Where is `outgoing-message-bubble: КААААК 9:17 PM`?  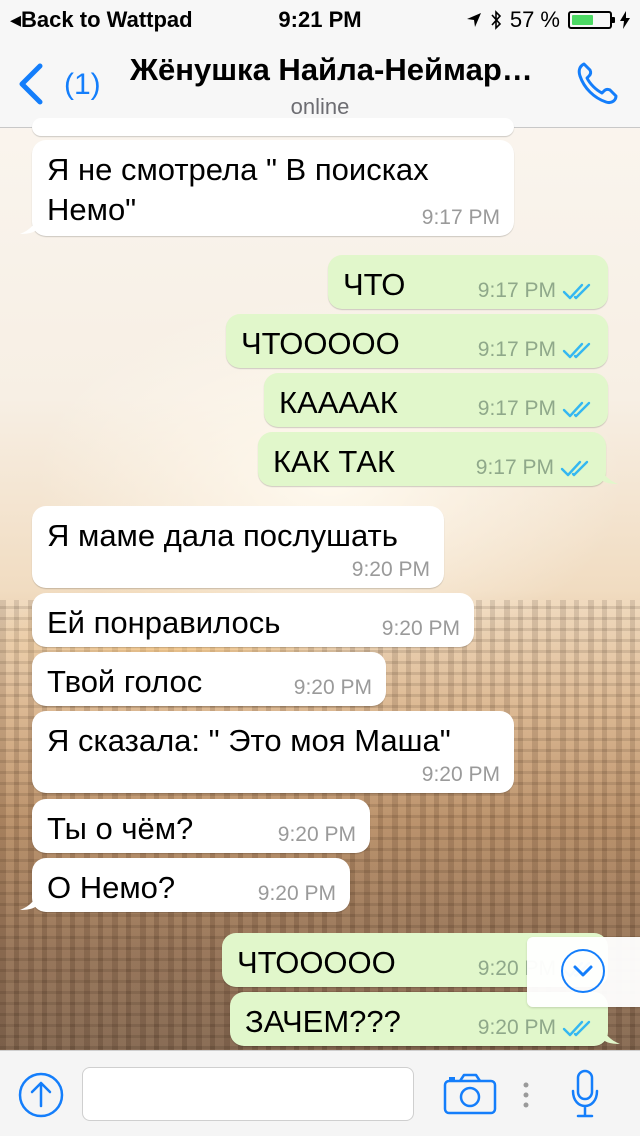
outgoing-message-bubble: КААААК 9:17 PM is located at coordinates (436, 400).